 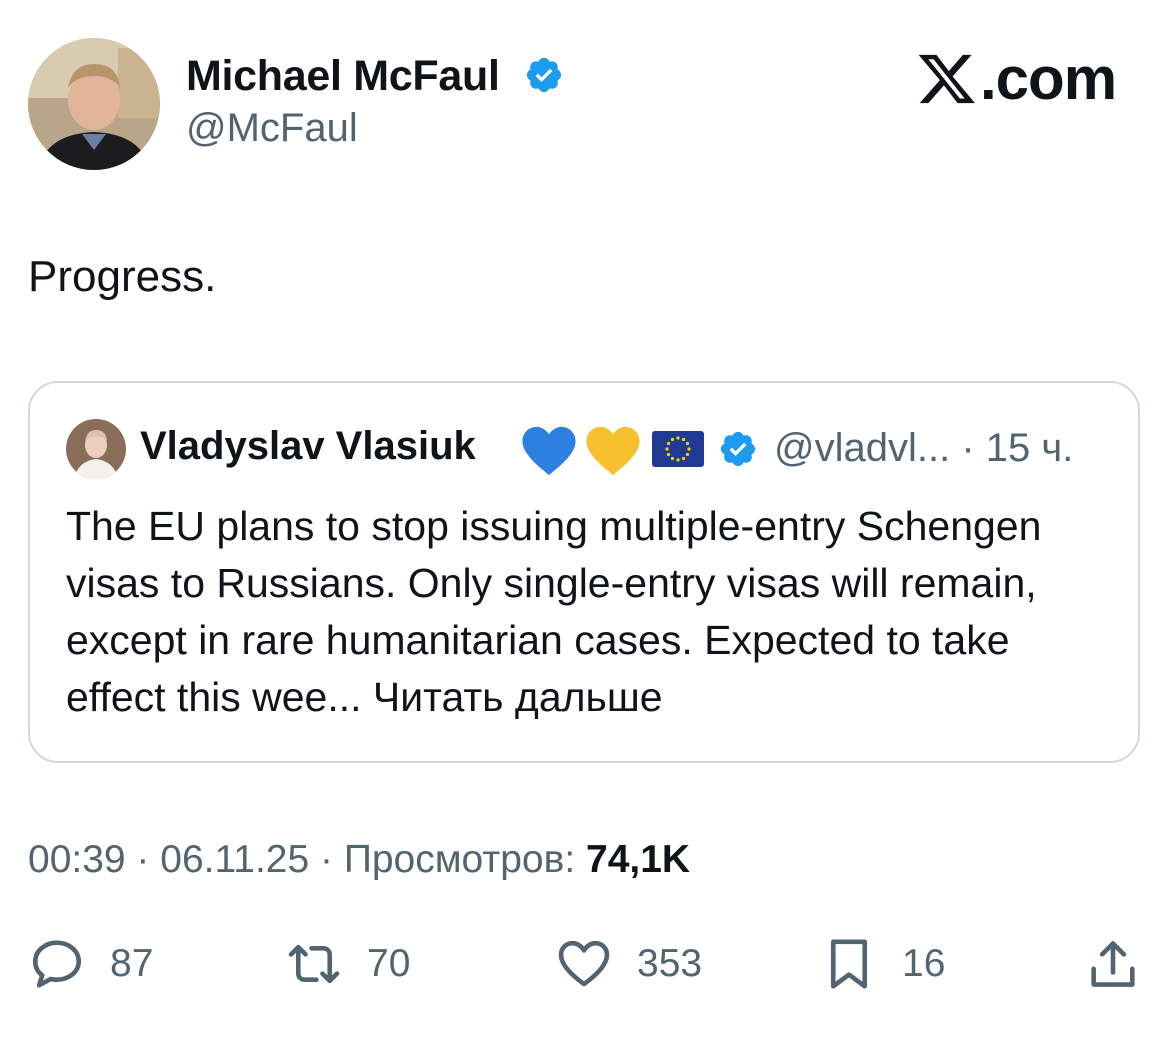 What do you see at coordinates (122, 276) in the screenshot?
I see `tweet-text: Progress.` at bounding box center [122, 276].